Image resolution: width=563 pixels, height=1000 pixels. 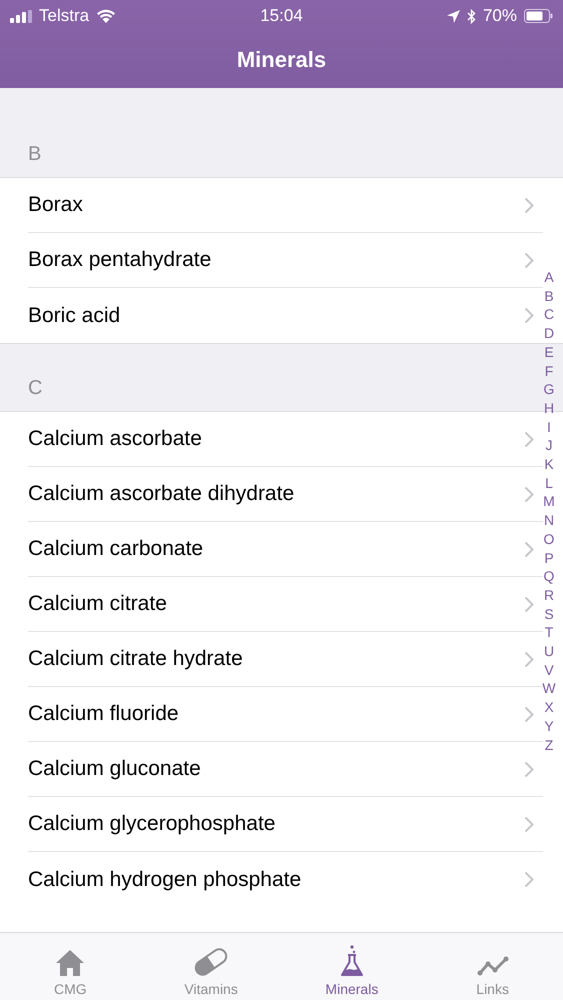 What do you see at coordinates (35, 388) in the screenshot?
I see `section-letter: C` at bounding box center [35, 388].